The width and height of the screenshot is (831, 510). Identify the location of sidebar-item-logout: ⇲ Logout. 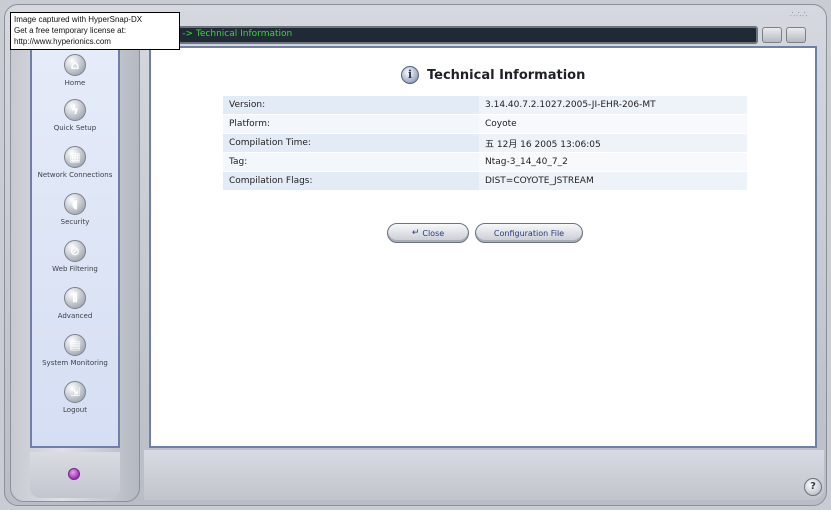
(75, 397).